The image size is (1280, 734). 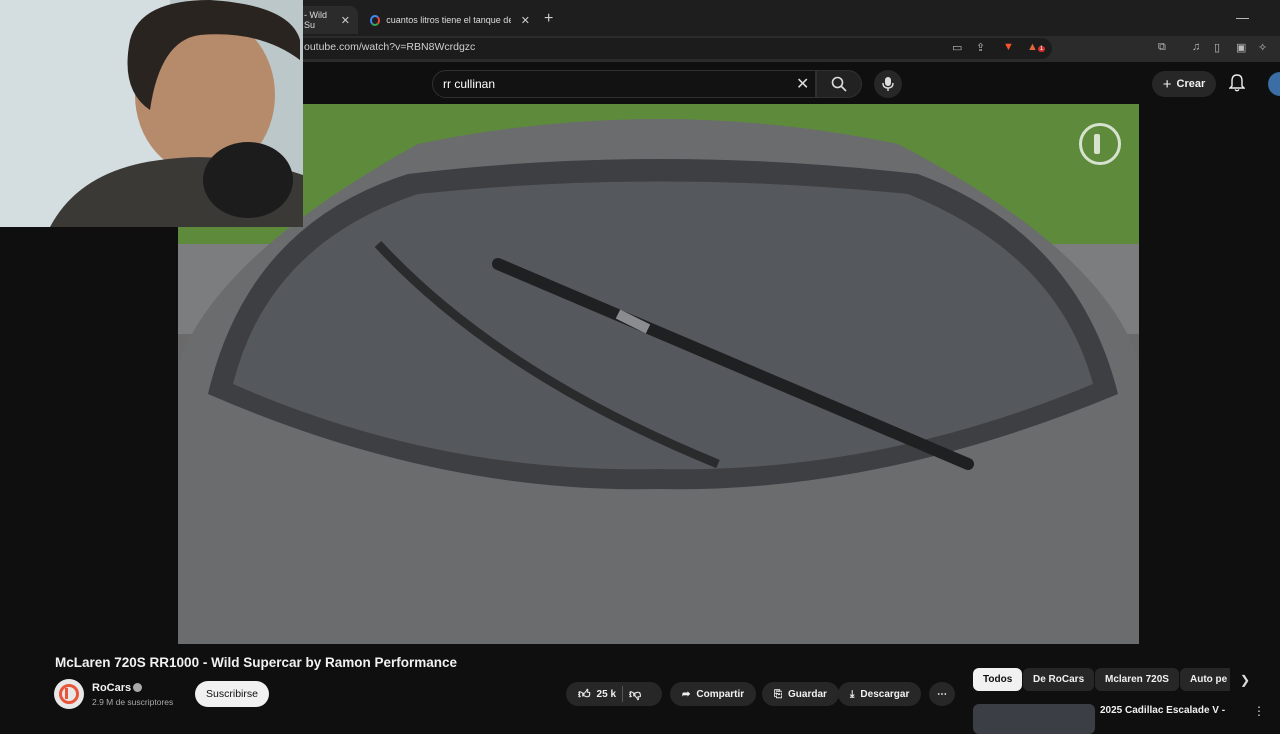 I want to click on dislike-button: 👎︎, so click(x=635, y=694).